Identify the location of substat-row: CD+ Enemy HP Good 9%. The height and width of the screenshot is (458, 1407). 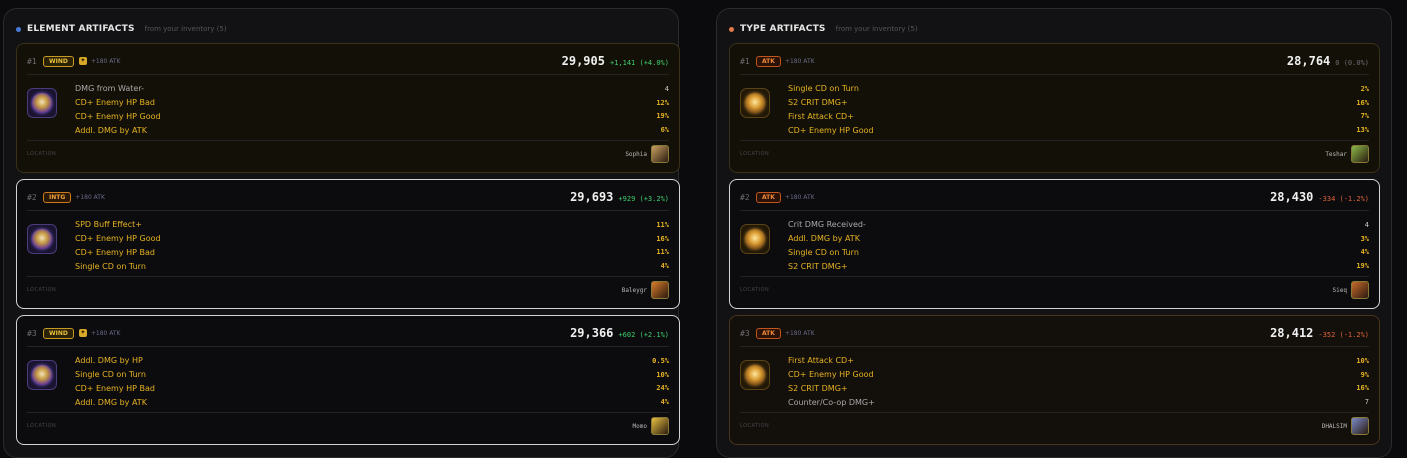
(1078, 375).